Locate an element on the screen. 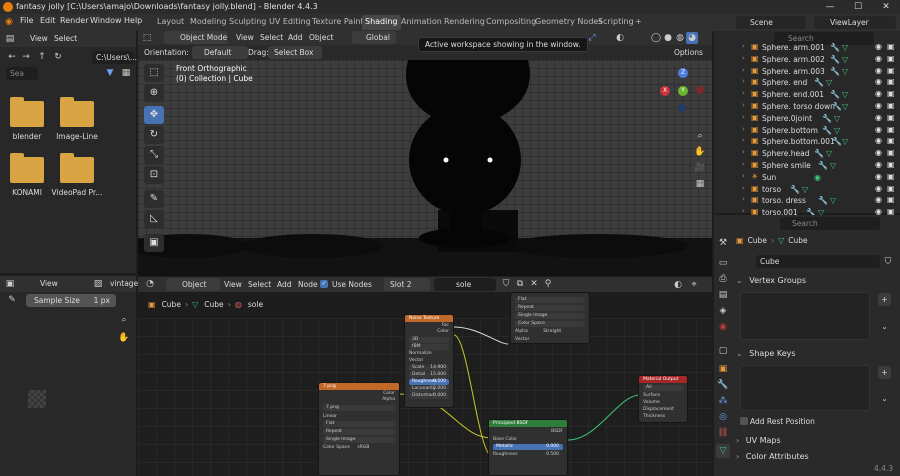  tab-animation: Animation is located at coordinates (421, 22).